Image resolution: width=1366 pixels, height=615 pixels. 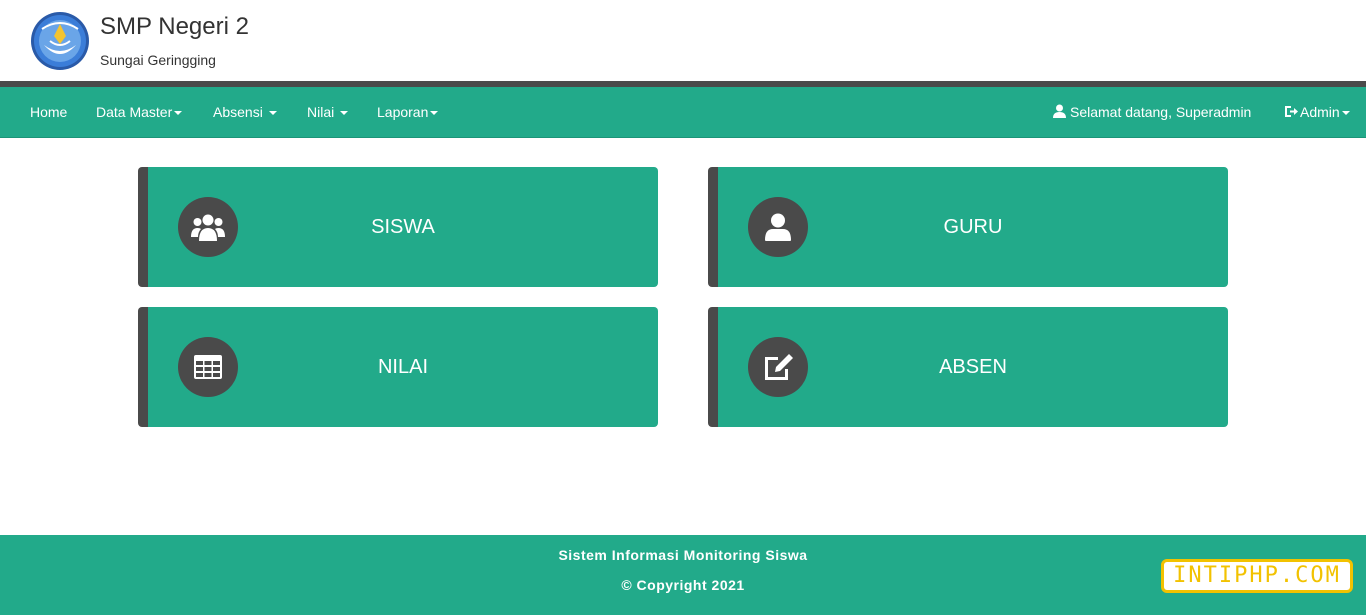 I want to click on sign-out-icon, so click(x=1291, y=113).